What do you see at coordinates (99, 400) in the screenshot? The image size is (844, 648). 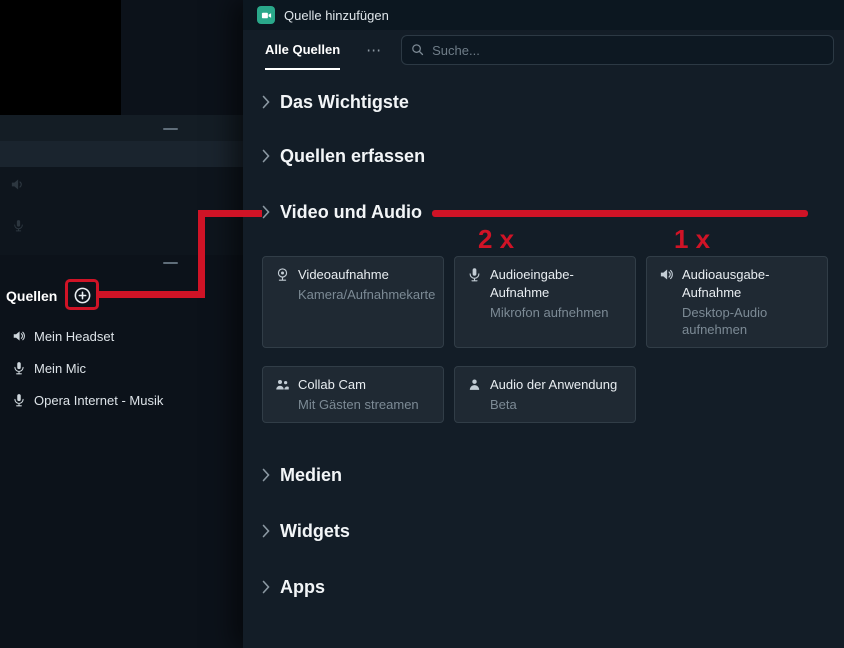 I see `source-item-label: Opera Internet - Musik` at bounding box center [99, 400].